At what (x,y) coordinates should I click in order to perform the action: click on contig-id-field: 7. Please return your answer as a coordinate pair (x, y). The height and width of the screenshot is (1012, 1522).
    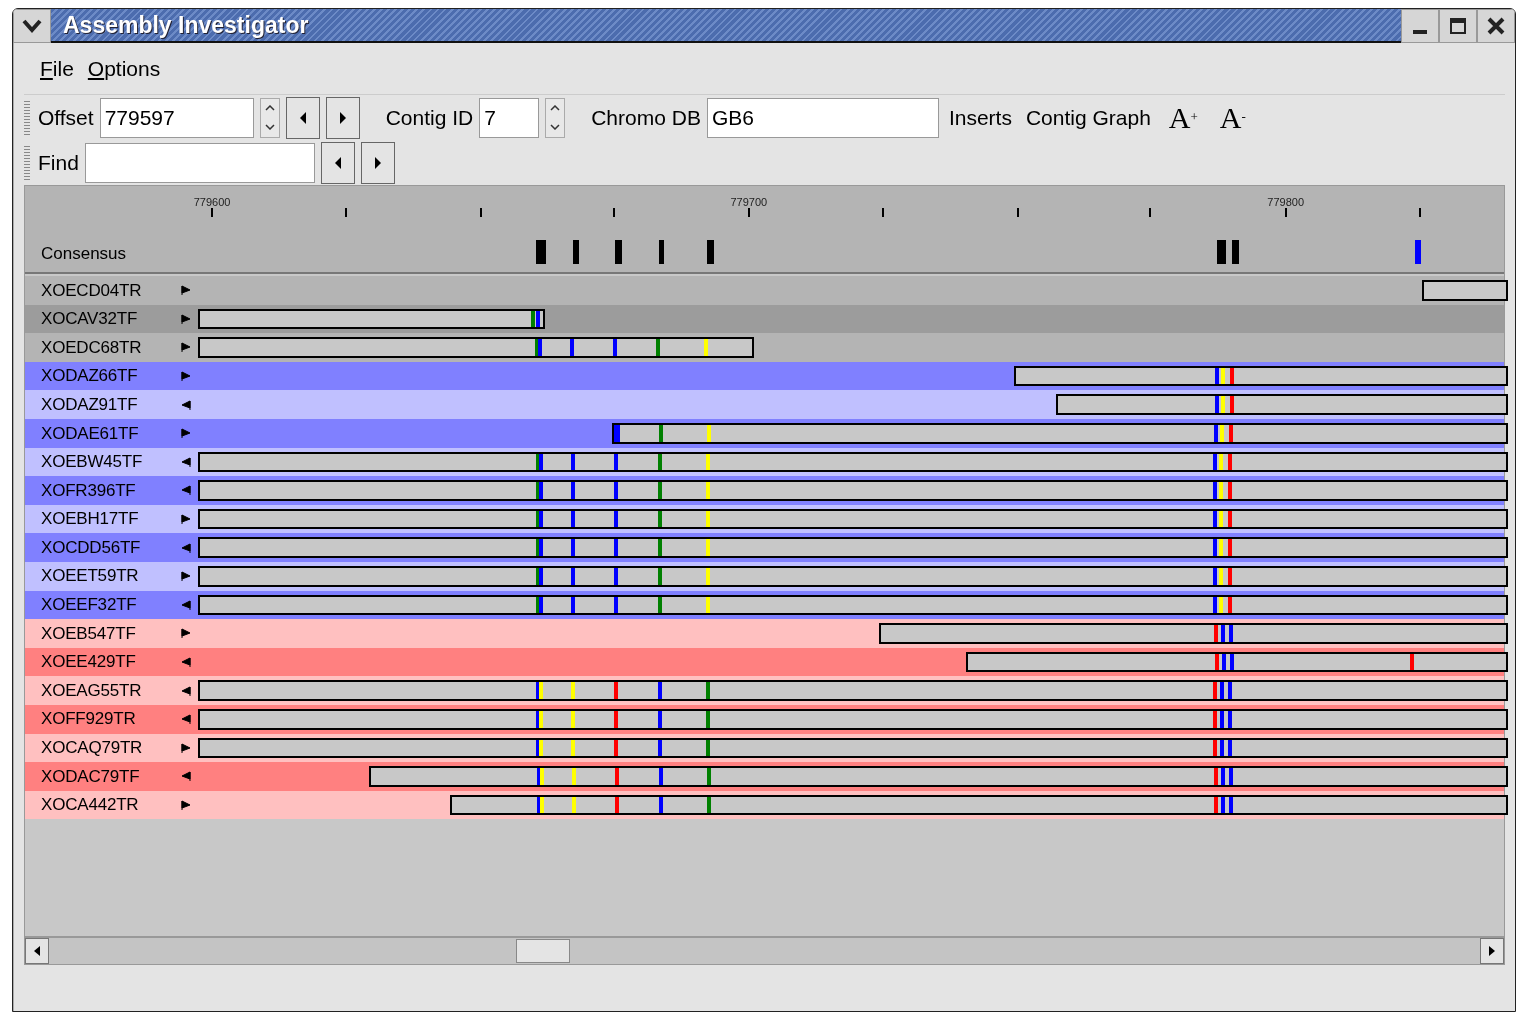
    Looking at the image, I should click on (509, 117).